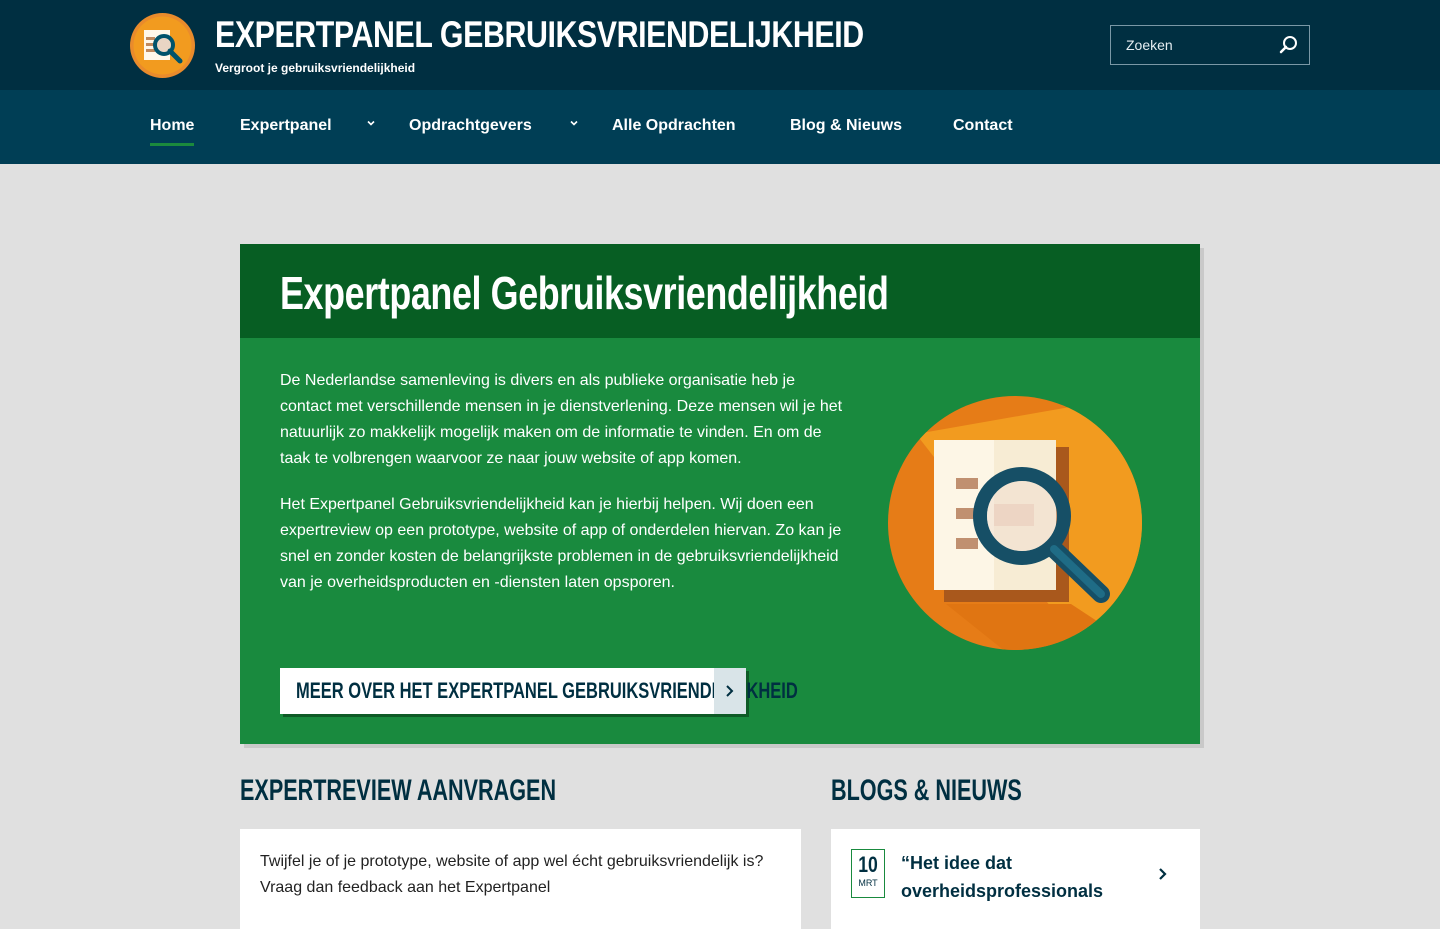 Image resolution: width=1440 pixels, height=929 pixels. What do you see at coordinates (868, 864) in the screenshot?
I see `date-day: 10` at bounding box center [868, 864].